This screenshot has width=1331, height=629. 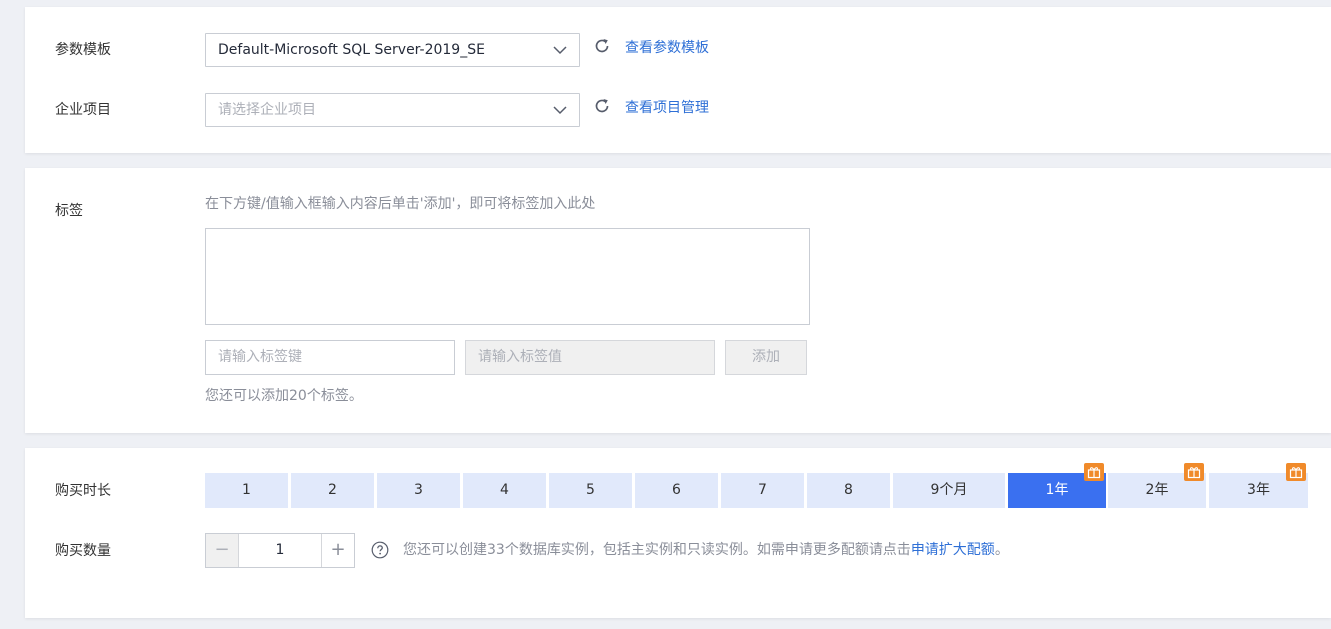 I want to click on decrement-button: −, so click(x=222, y=550).